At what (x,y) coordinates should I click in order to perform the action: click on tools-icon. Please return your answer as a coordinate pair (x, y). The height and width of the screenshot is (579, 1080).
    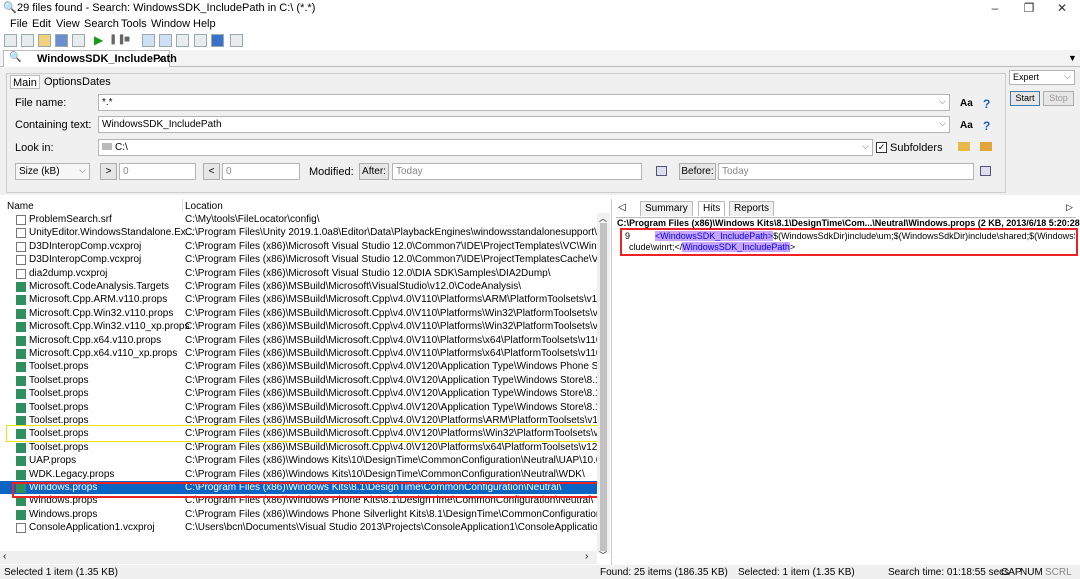
    Looking at the image, I should click on (236, 40).